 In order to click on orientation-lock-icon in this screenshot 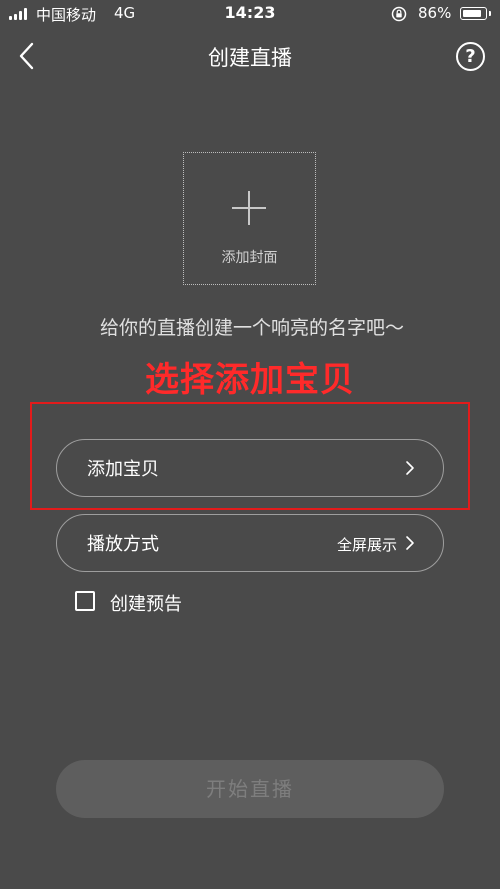, I will do `click(399, 14)`.